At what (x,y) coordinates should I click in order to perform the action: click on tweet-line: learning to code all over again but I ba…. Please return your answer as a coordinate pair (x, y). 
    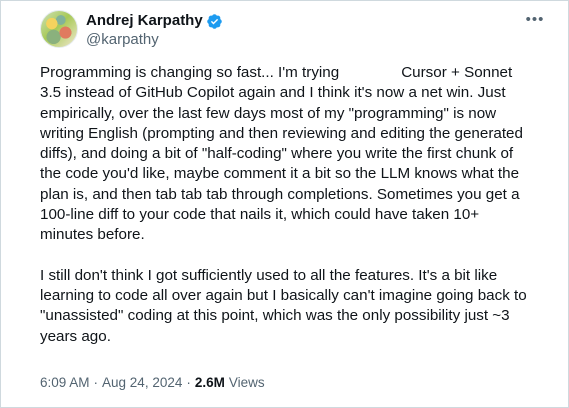
    Looking at the image, I should click on (283, 295).